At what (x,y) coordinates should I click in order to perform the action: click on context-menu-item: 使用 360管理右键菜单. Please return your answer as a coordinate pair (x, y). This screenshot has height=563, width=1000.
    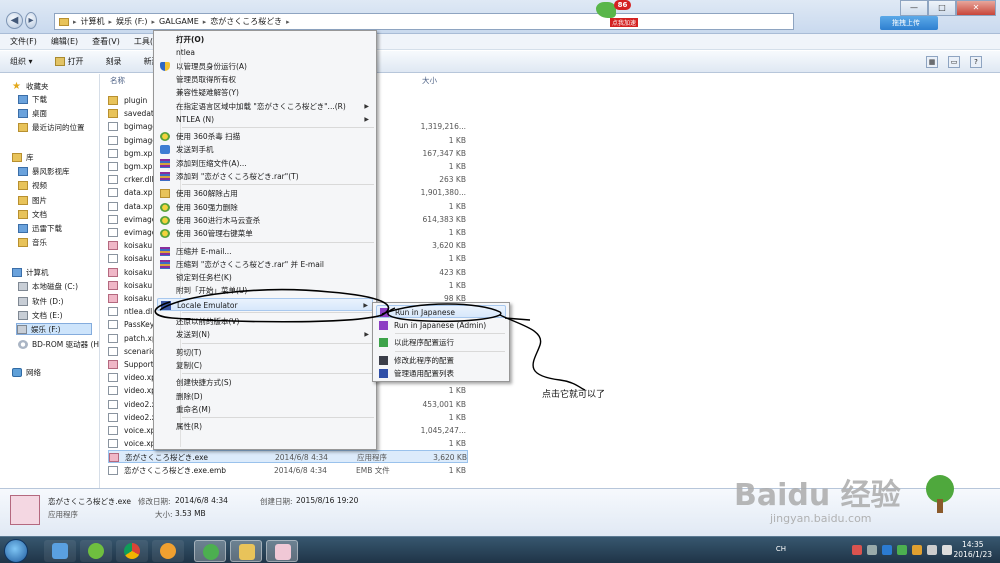
    Looking at the image, I should click on (265, 233).